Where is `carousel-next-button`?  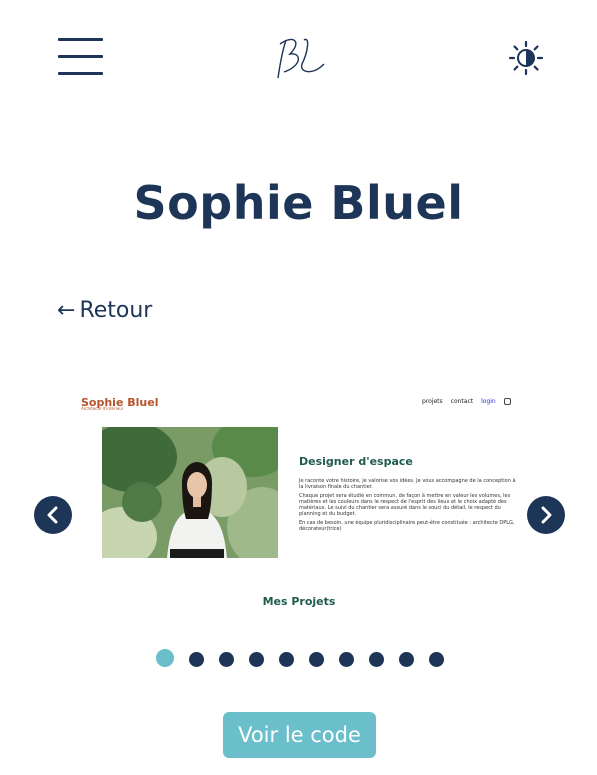
carousel-next-button is located at coordinates (546, 515).